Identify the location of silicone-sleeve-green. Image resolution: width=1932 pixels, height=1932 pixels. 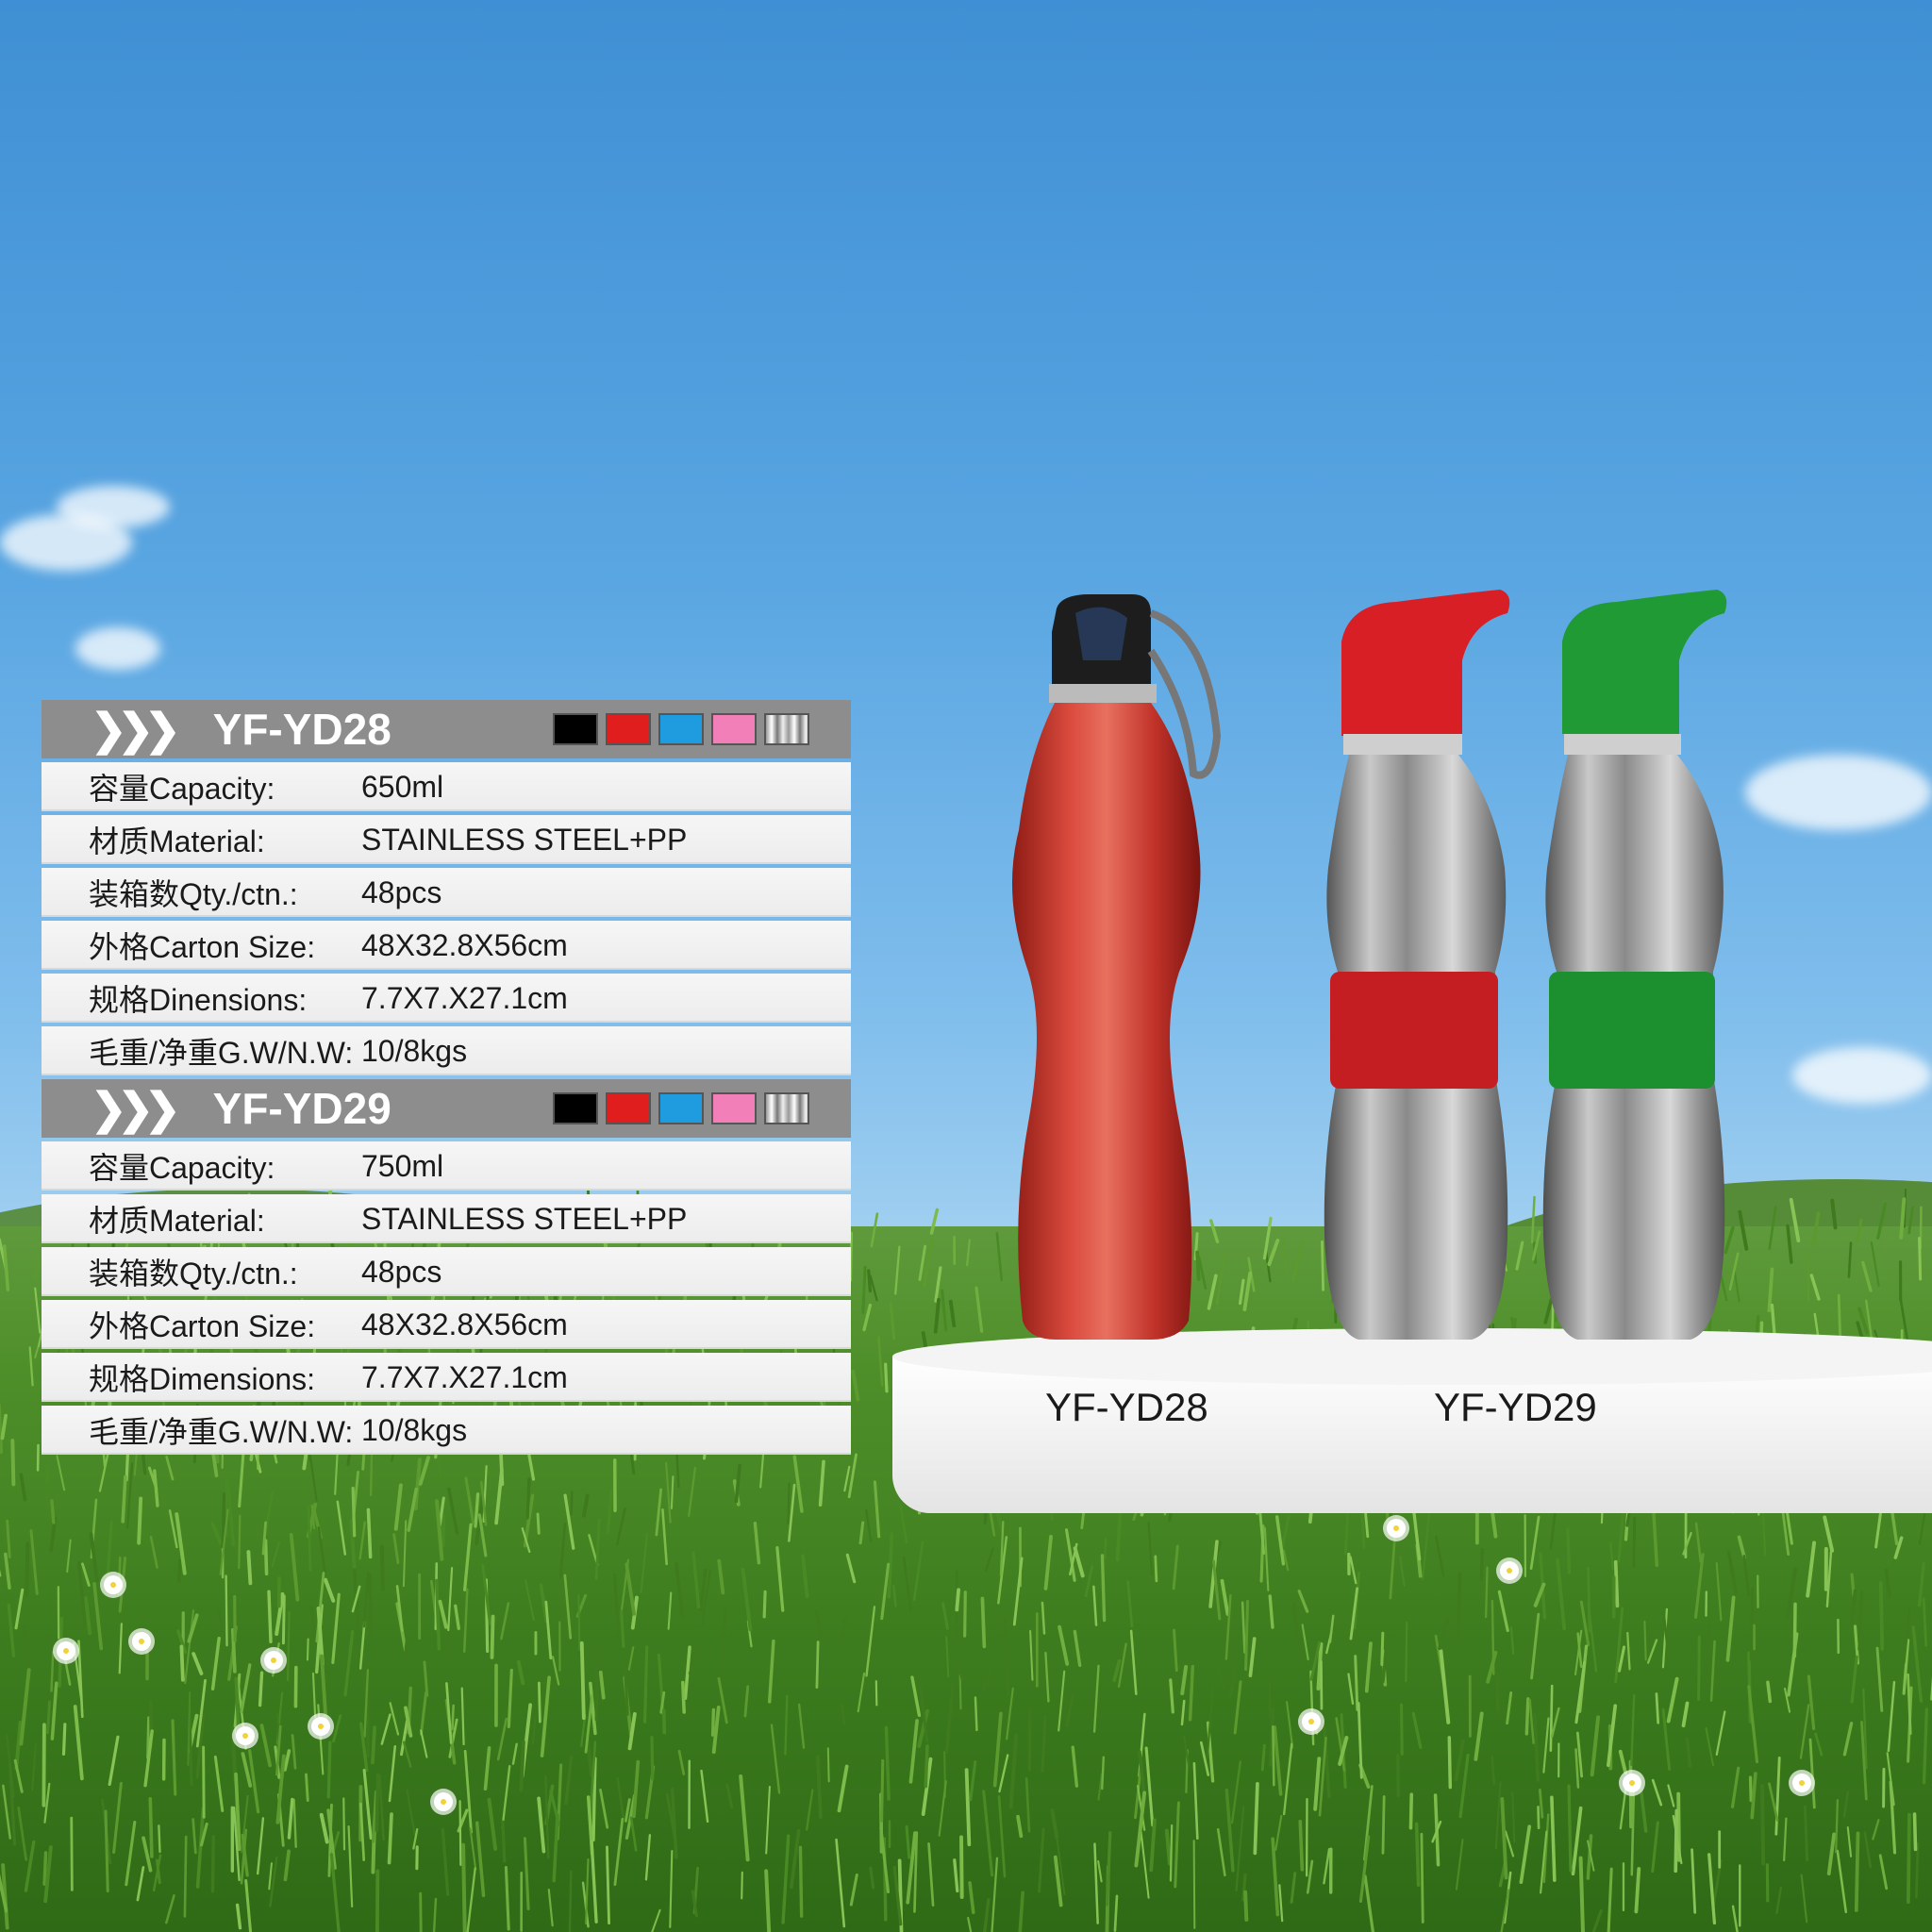
(1632, 1030).